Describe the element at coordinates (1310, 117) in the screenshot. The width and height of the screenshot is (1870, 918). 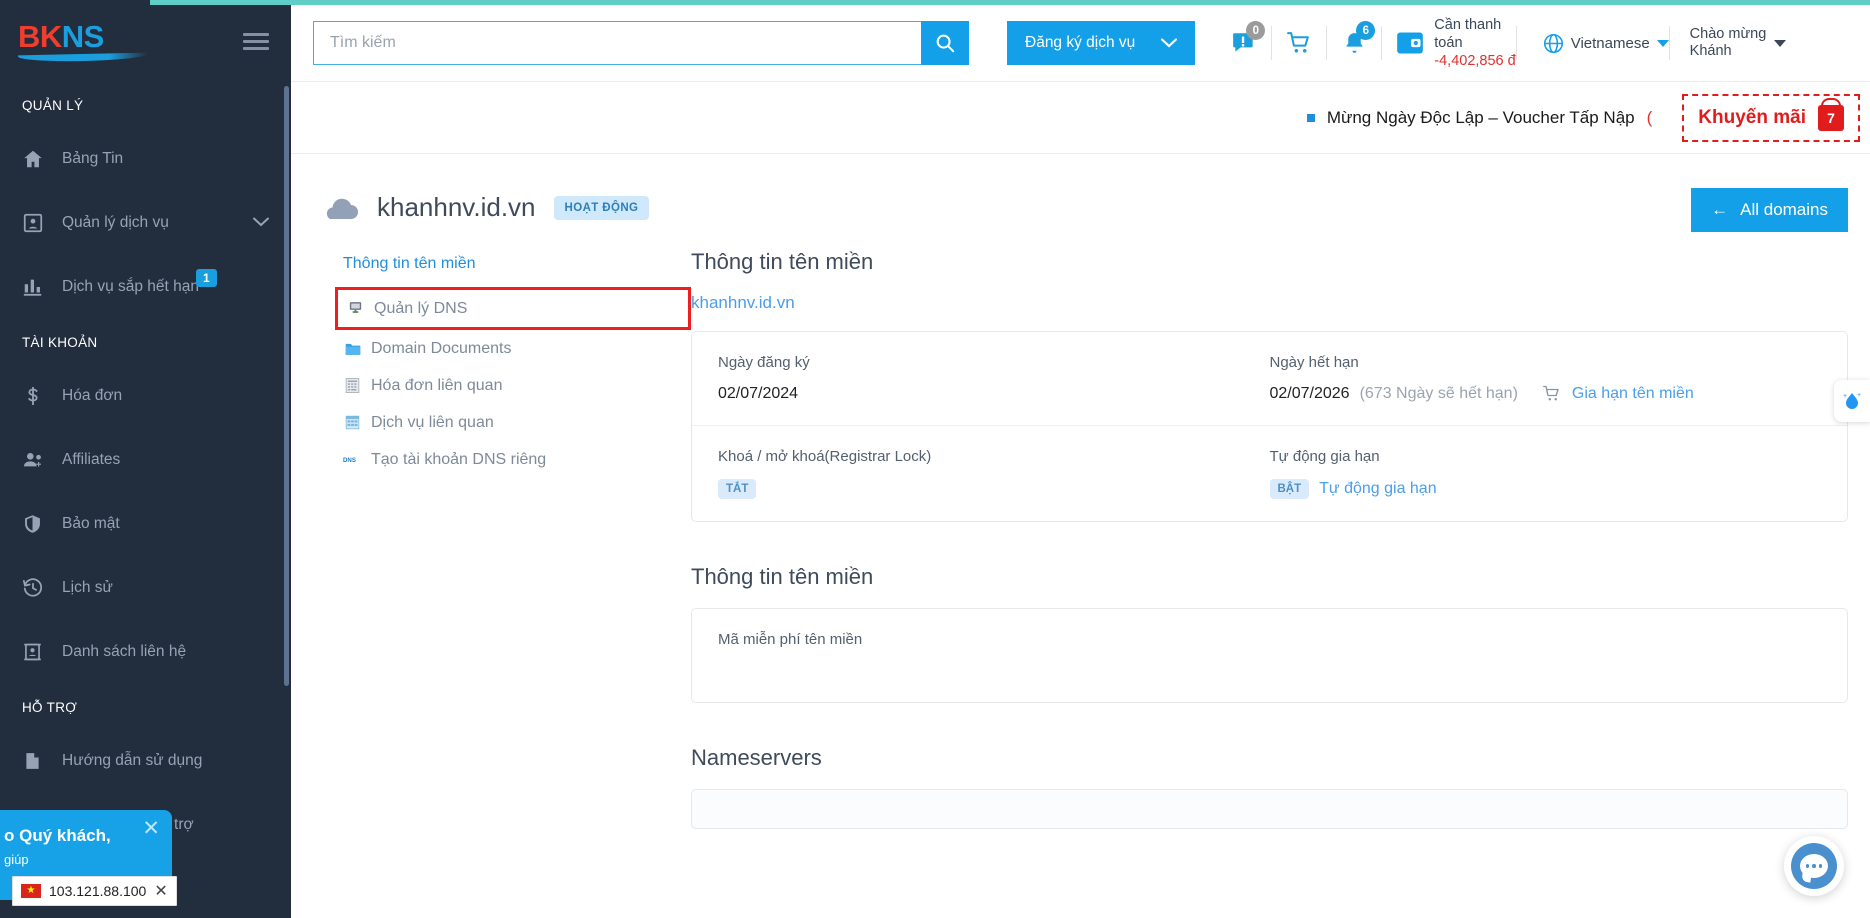
I see `promo-bullet-icon` at that location.